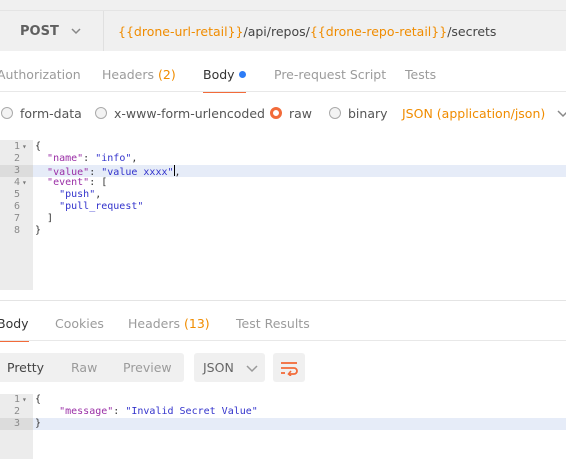 The height and width of the screenshot is (459, 566). I want to click on radio-raw-label: raw, so click(301, 113).